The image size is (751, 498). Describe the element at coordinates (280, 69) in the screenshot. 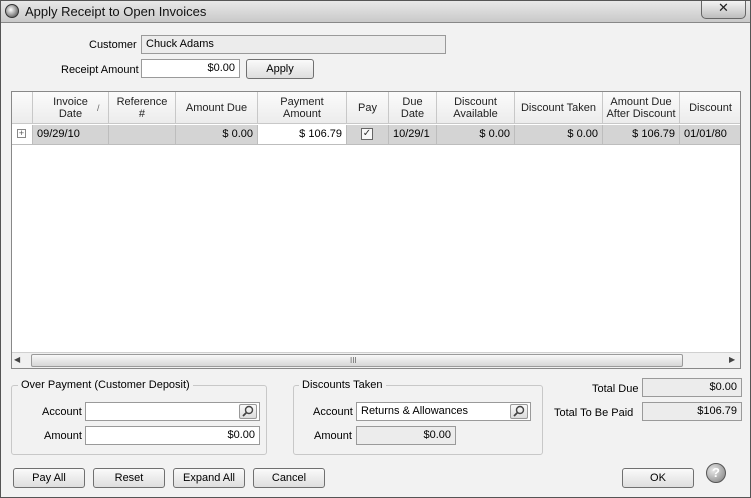

I see `apply-button: Apply` at that location.